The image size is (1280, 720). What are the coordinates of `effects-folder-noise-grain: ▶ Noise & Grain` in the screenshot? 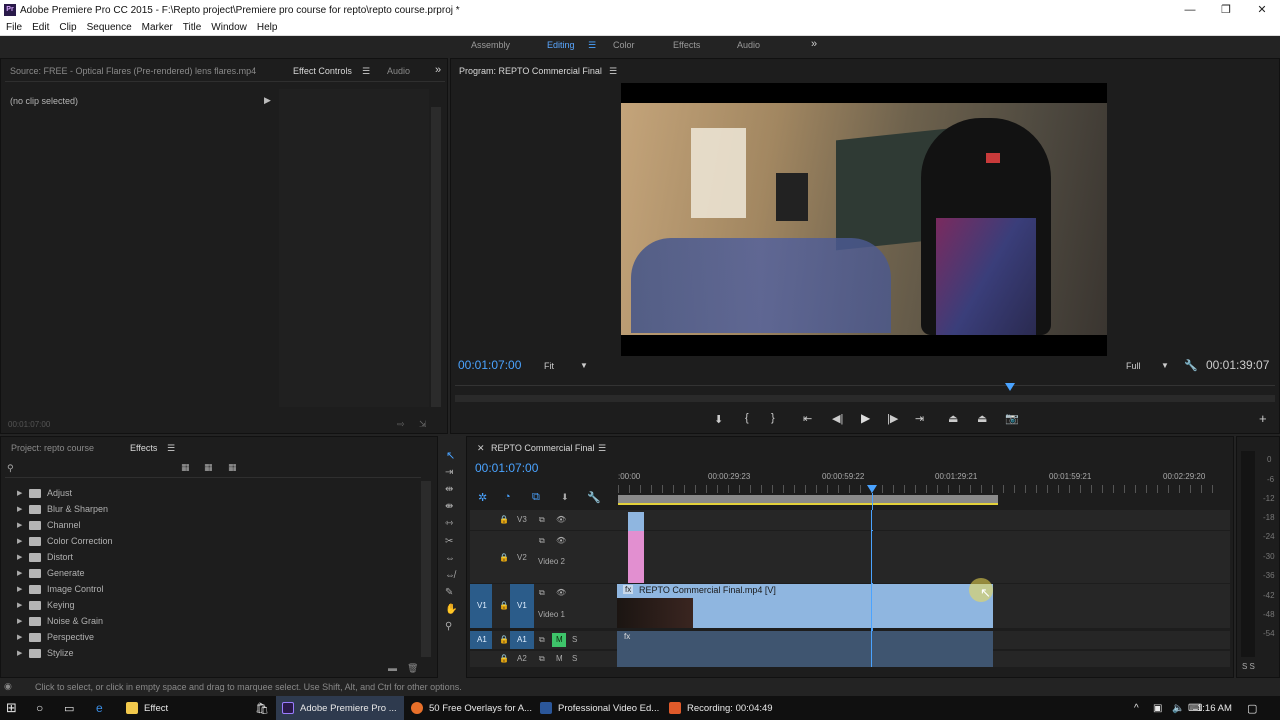 It's located at (60, 621).